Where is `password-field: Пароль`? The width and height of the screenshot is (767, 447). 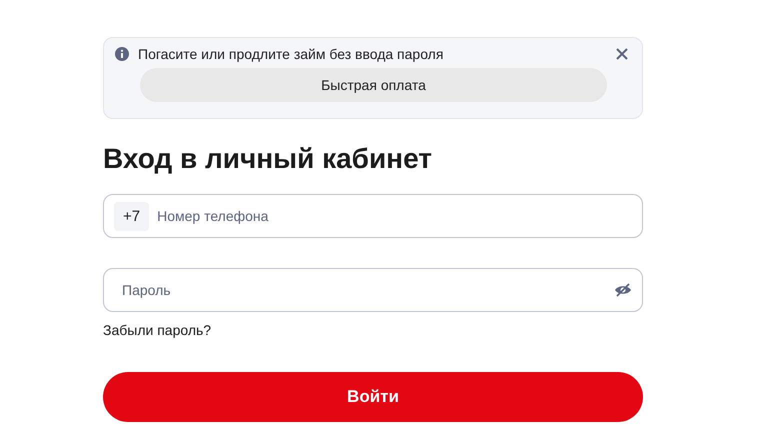
password-field: Пароль is located at coordinates (373, 290).